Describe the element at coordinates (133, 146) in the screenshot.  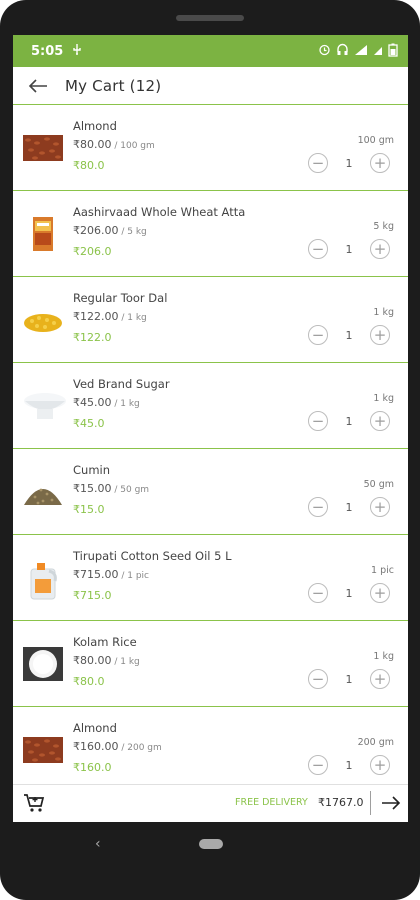
I see `price-unit: / 100 gm` at that location.